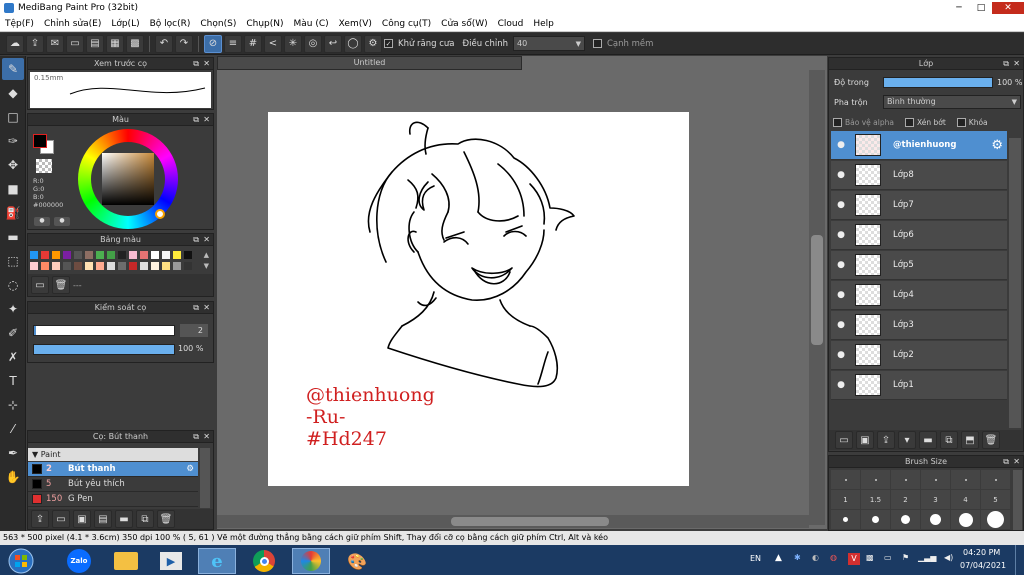 This screenshot has height=575, width=1024. I want to click on lock-checkbox, so click(961, 122).